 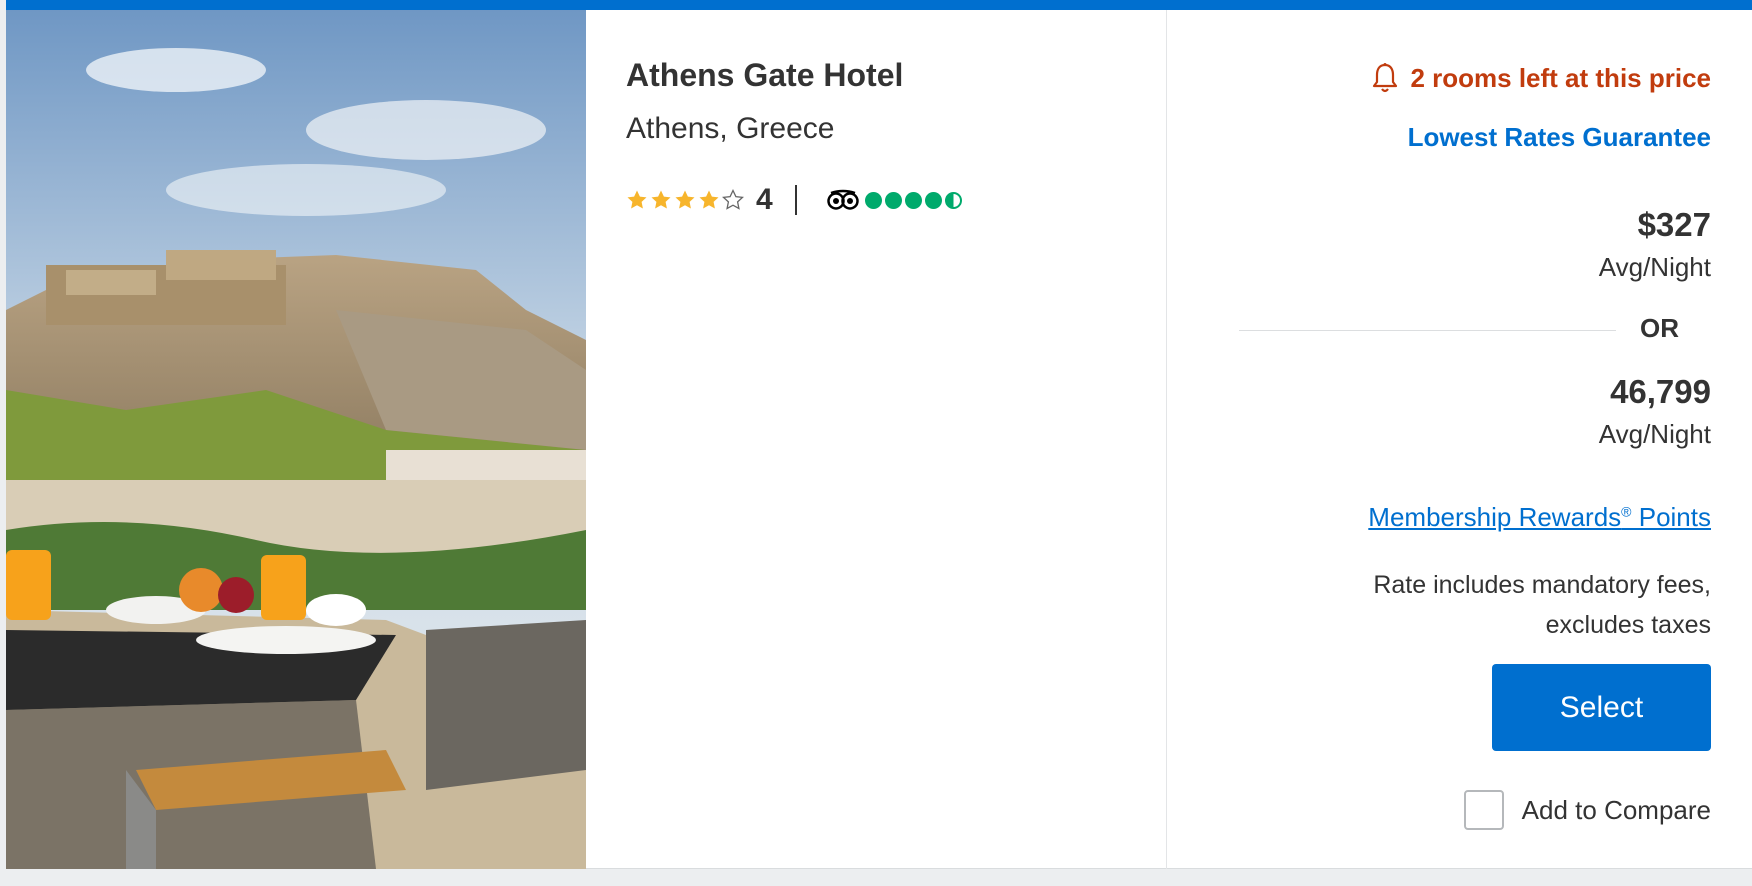 I want to click on tripadvisor-rating, so click(x=913, y=200).